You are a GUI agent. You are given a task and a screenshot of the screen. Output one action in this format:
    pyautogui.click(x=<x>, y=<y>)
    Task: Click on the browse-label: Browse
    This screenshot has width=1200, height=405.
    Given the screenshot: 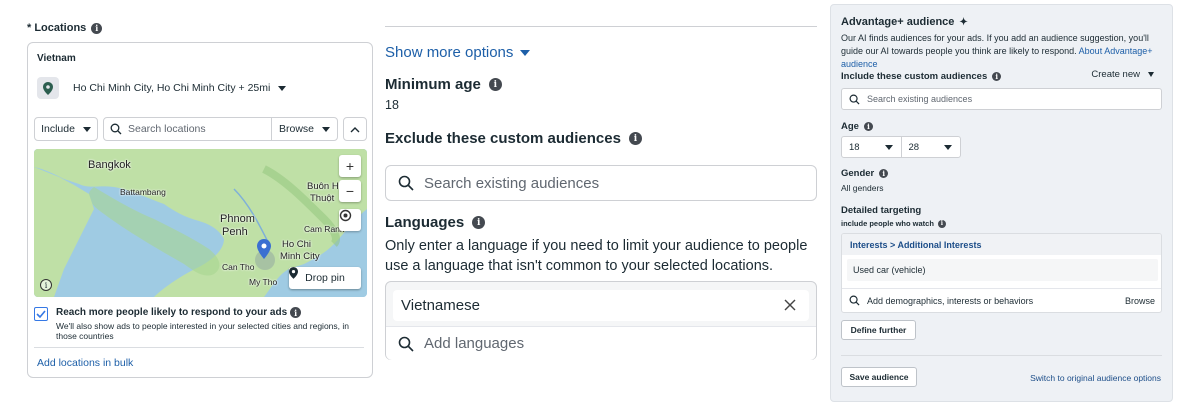 What is the action you would take?
    pyautogui.click(x=296, y=129)
    